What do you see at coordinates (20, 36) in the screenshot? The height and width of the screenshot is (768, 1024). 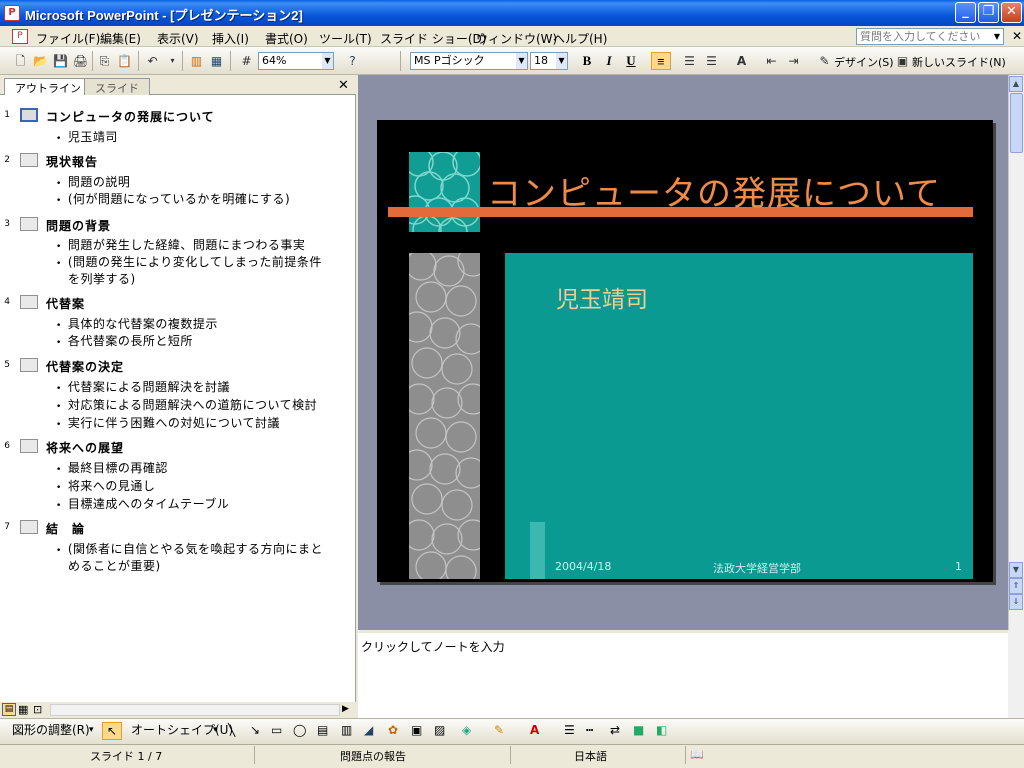 I see `document-icon: P` at bounding box center [20, 36].